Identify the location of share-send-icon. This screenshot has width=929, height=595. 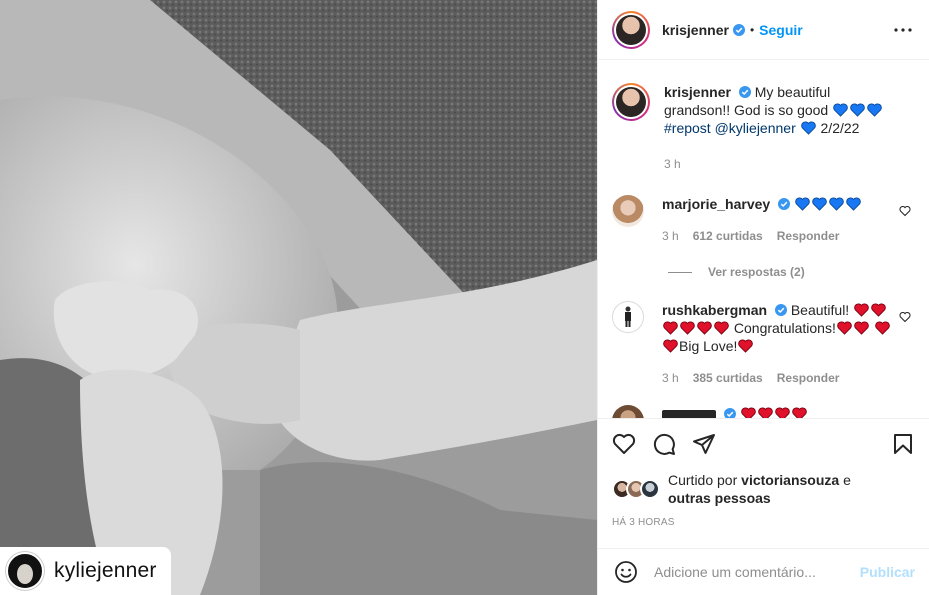
(704, 444).